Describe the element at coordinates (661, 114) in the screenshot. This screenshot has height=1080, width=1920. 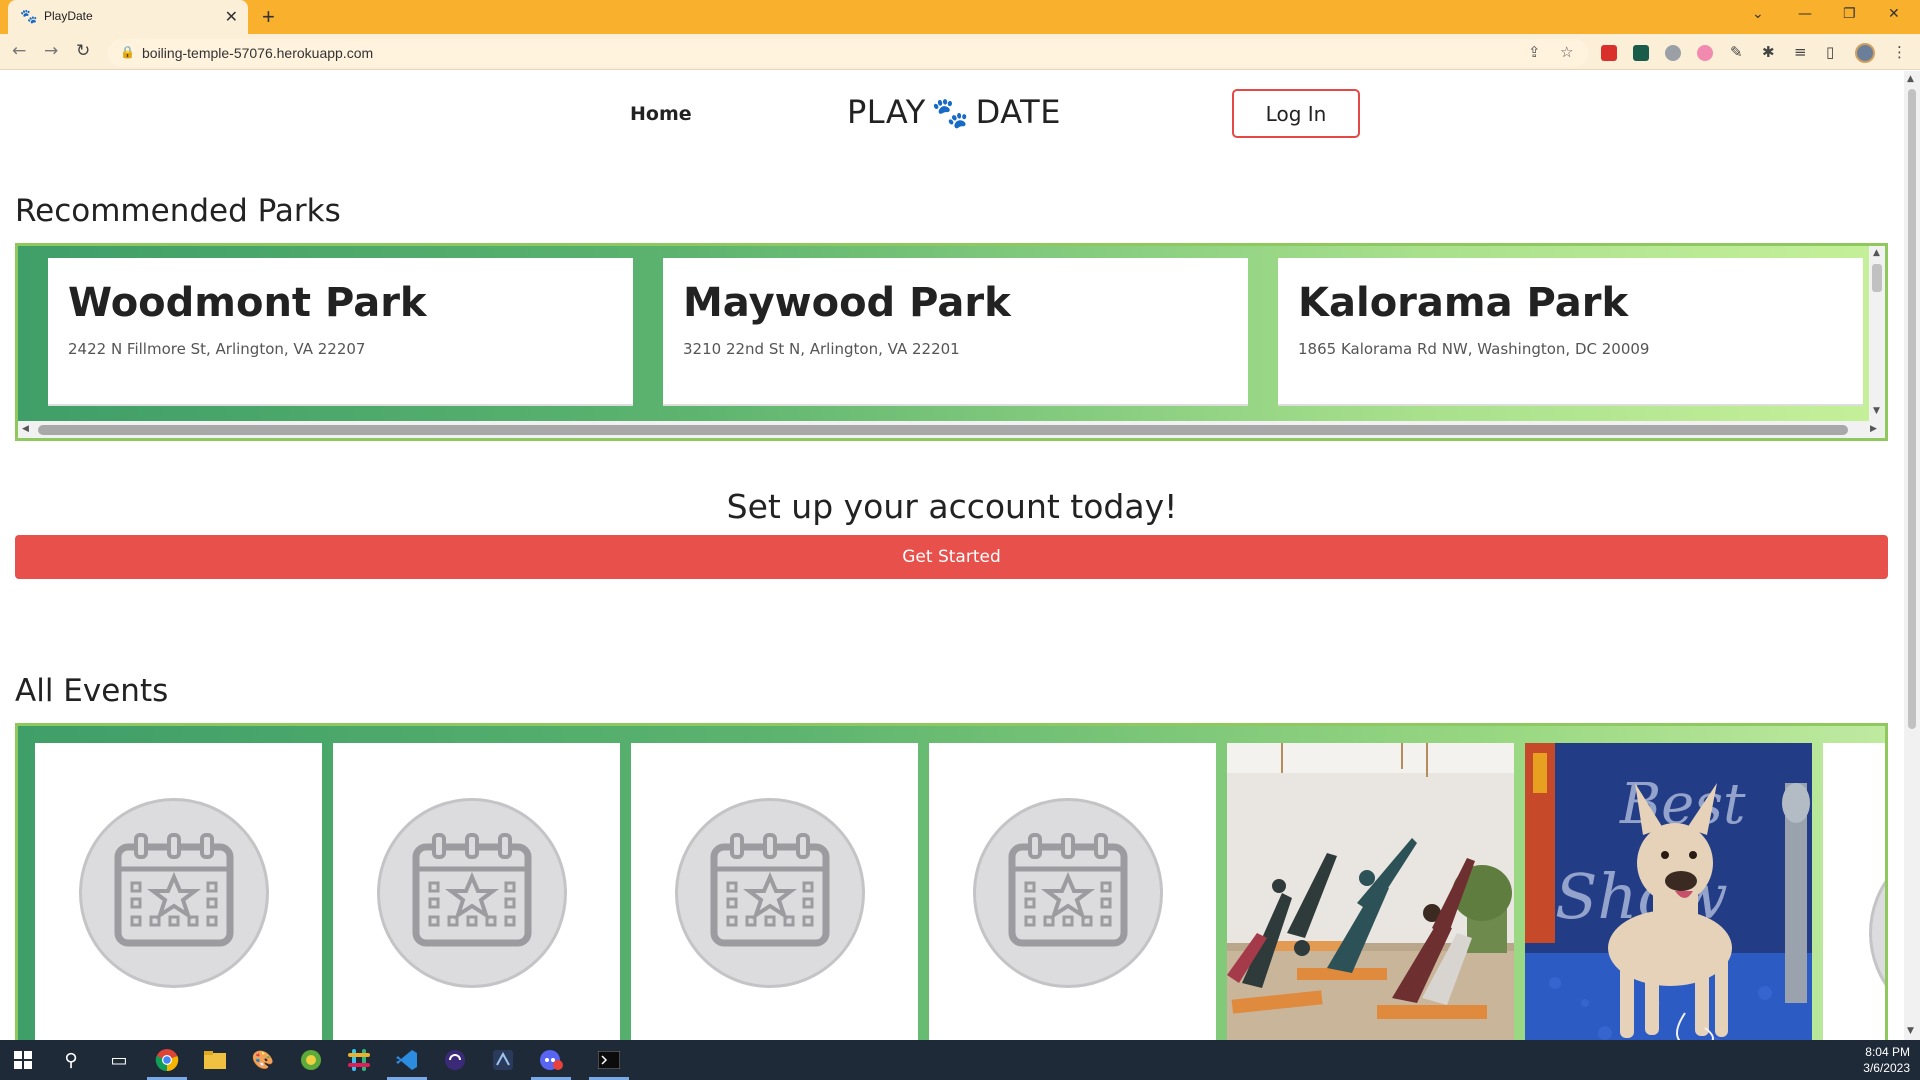
I see `nav-home-link: Home` at that location.